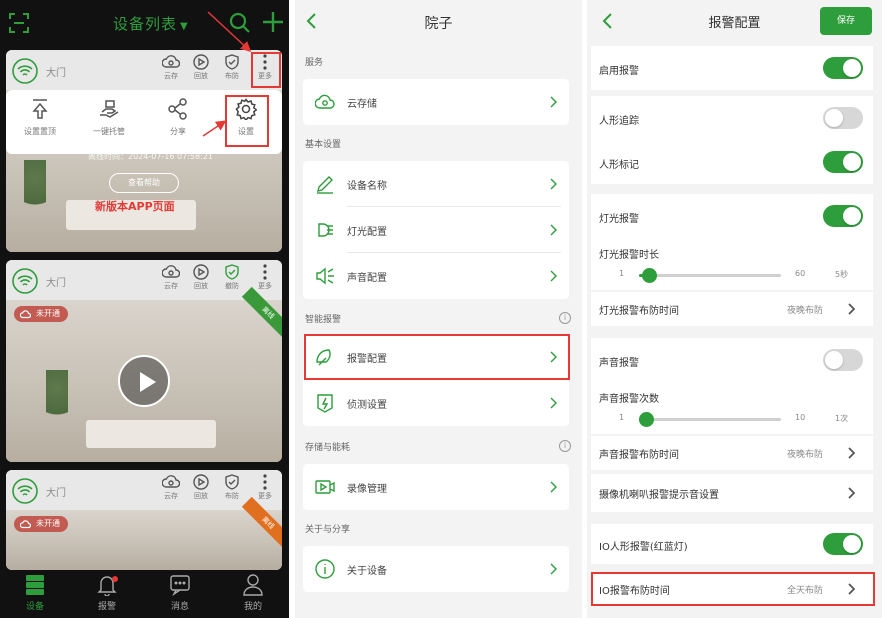  Describe the element at coordinates (619, 363) in the screenshot. I see `row-label: 声音报警` at that location.